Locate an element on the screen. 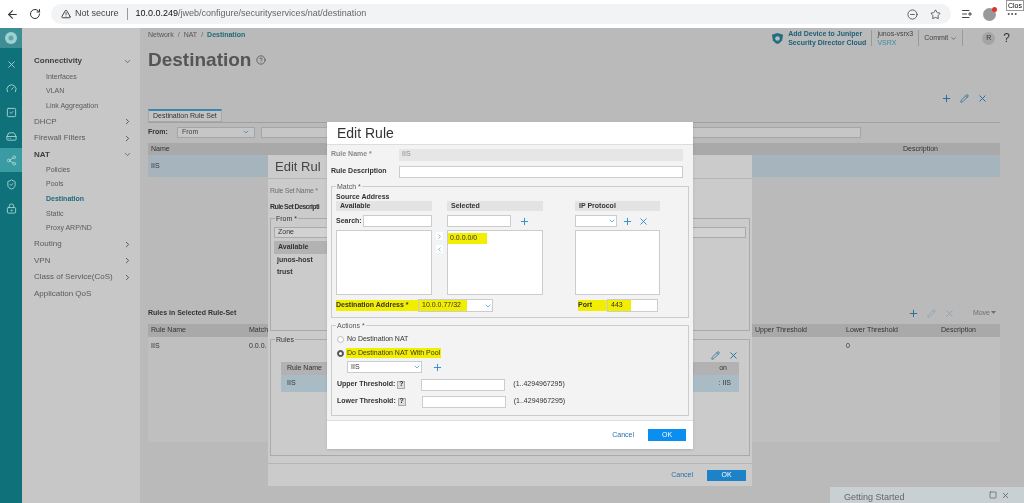  protocol-select is located at coordinates (596, 221).